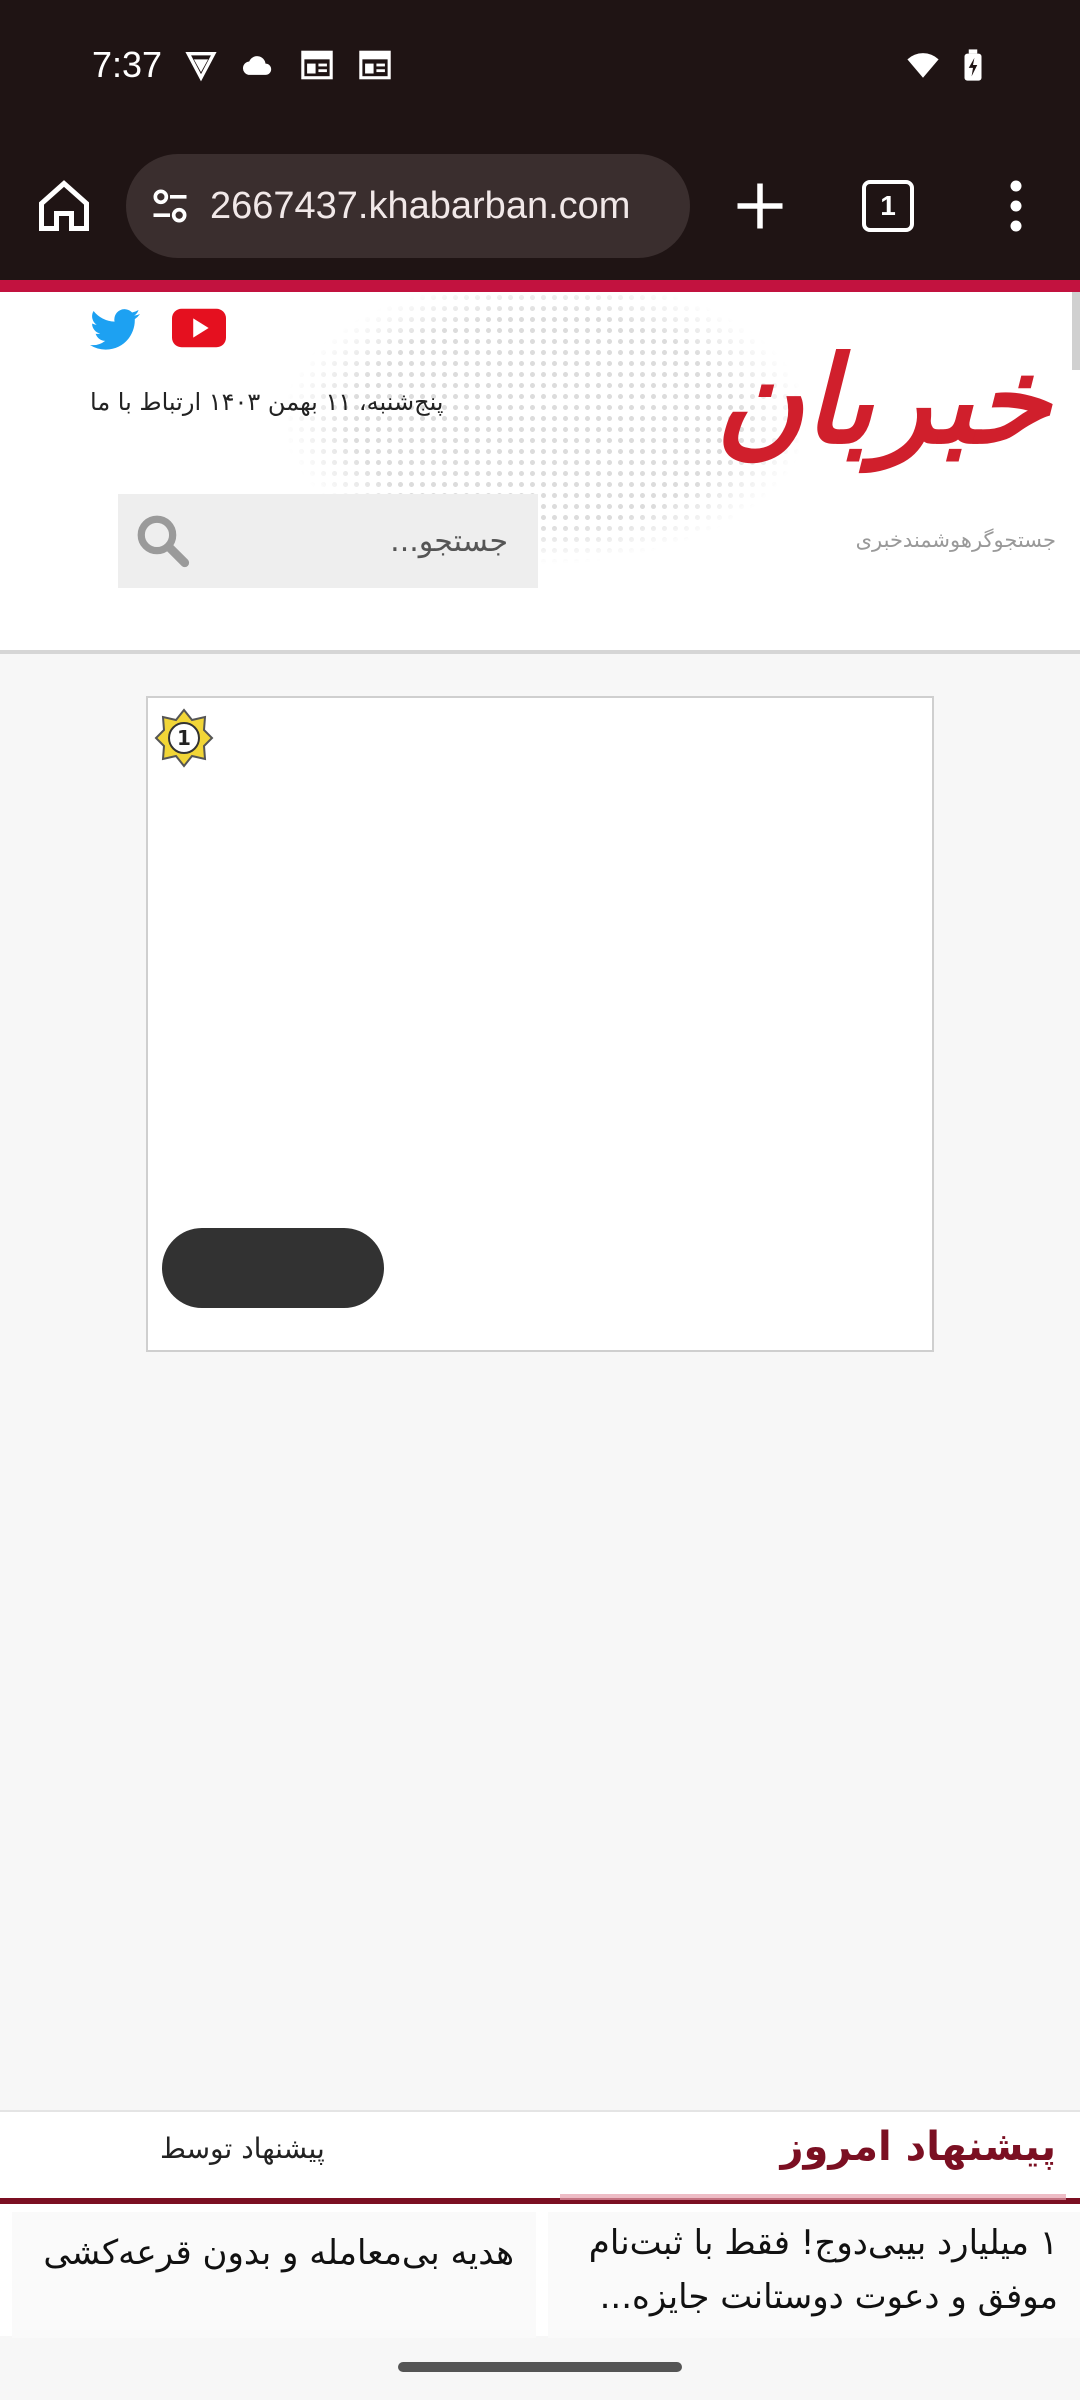 This screenshot has width=1080, height=2400. What do you see at coordinates (199, 328) in the screenshot?
I see `youtube-icon` at bounding box center [199, 328].